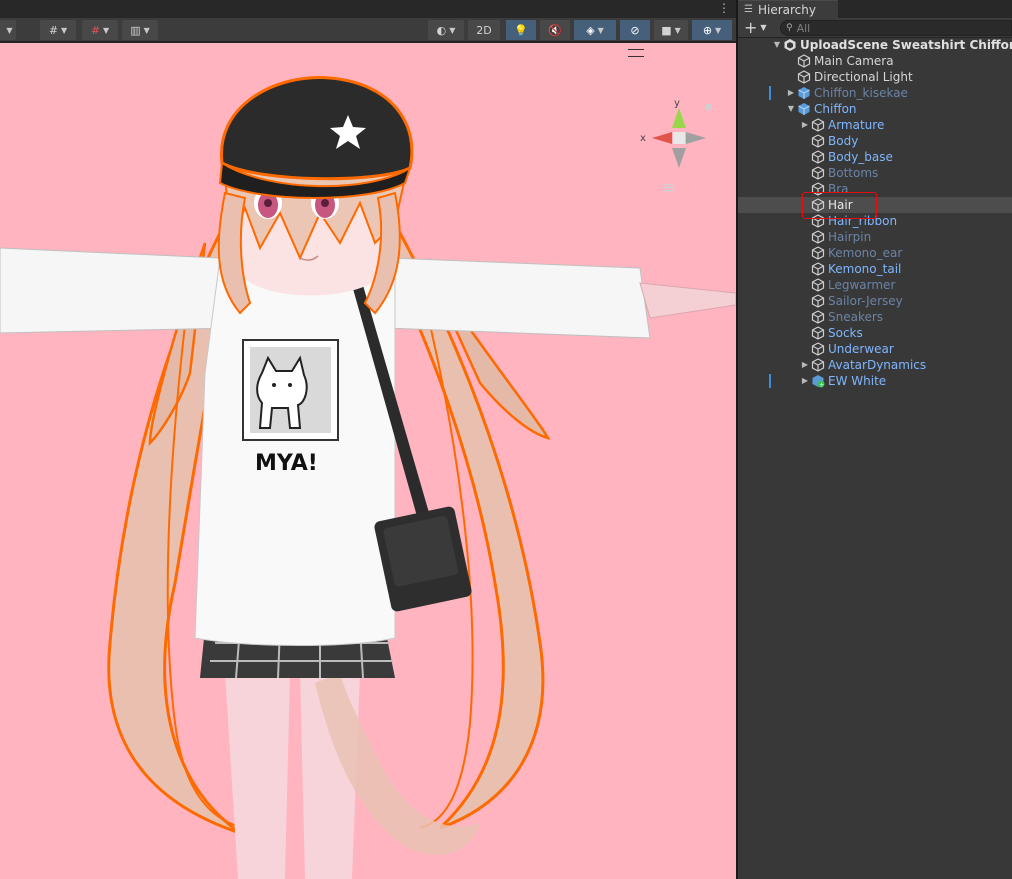  What do you see at coordinates (875, 157) in the screenshot?
I see `hierarchy-row-body-base: Body_base` at bounding box center [875, 157].